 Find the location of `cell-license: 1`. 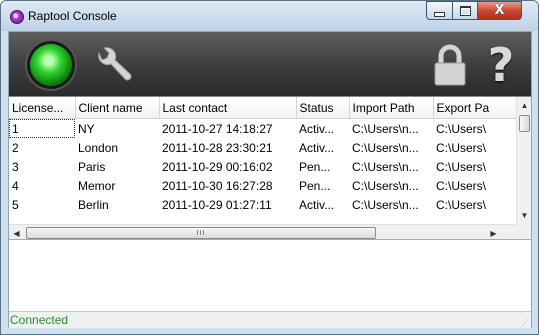

cell-license: 1 is located at coordinates (42, 128).